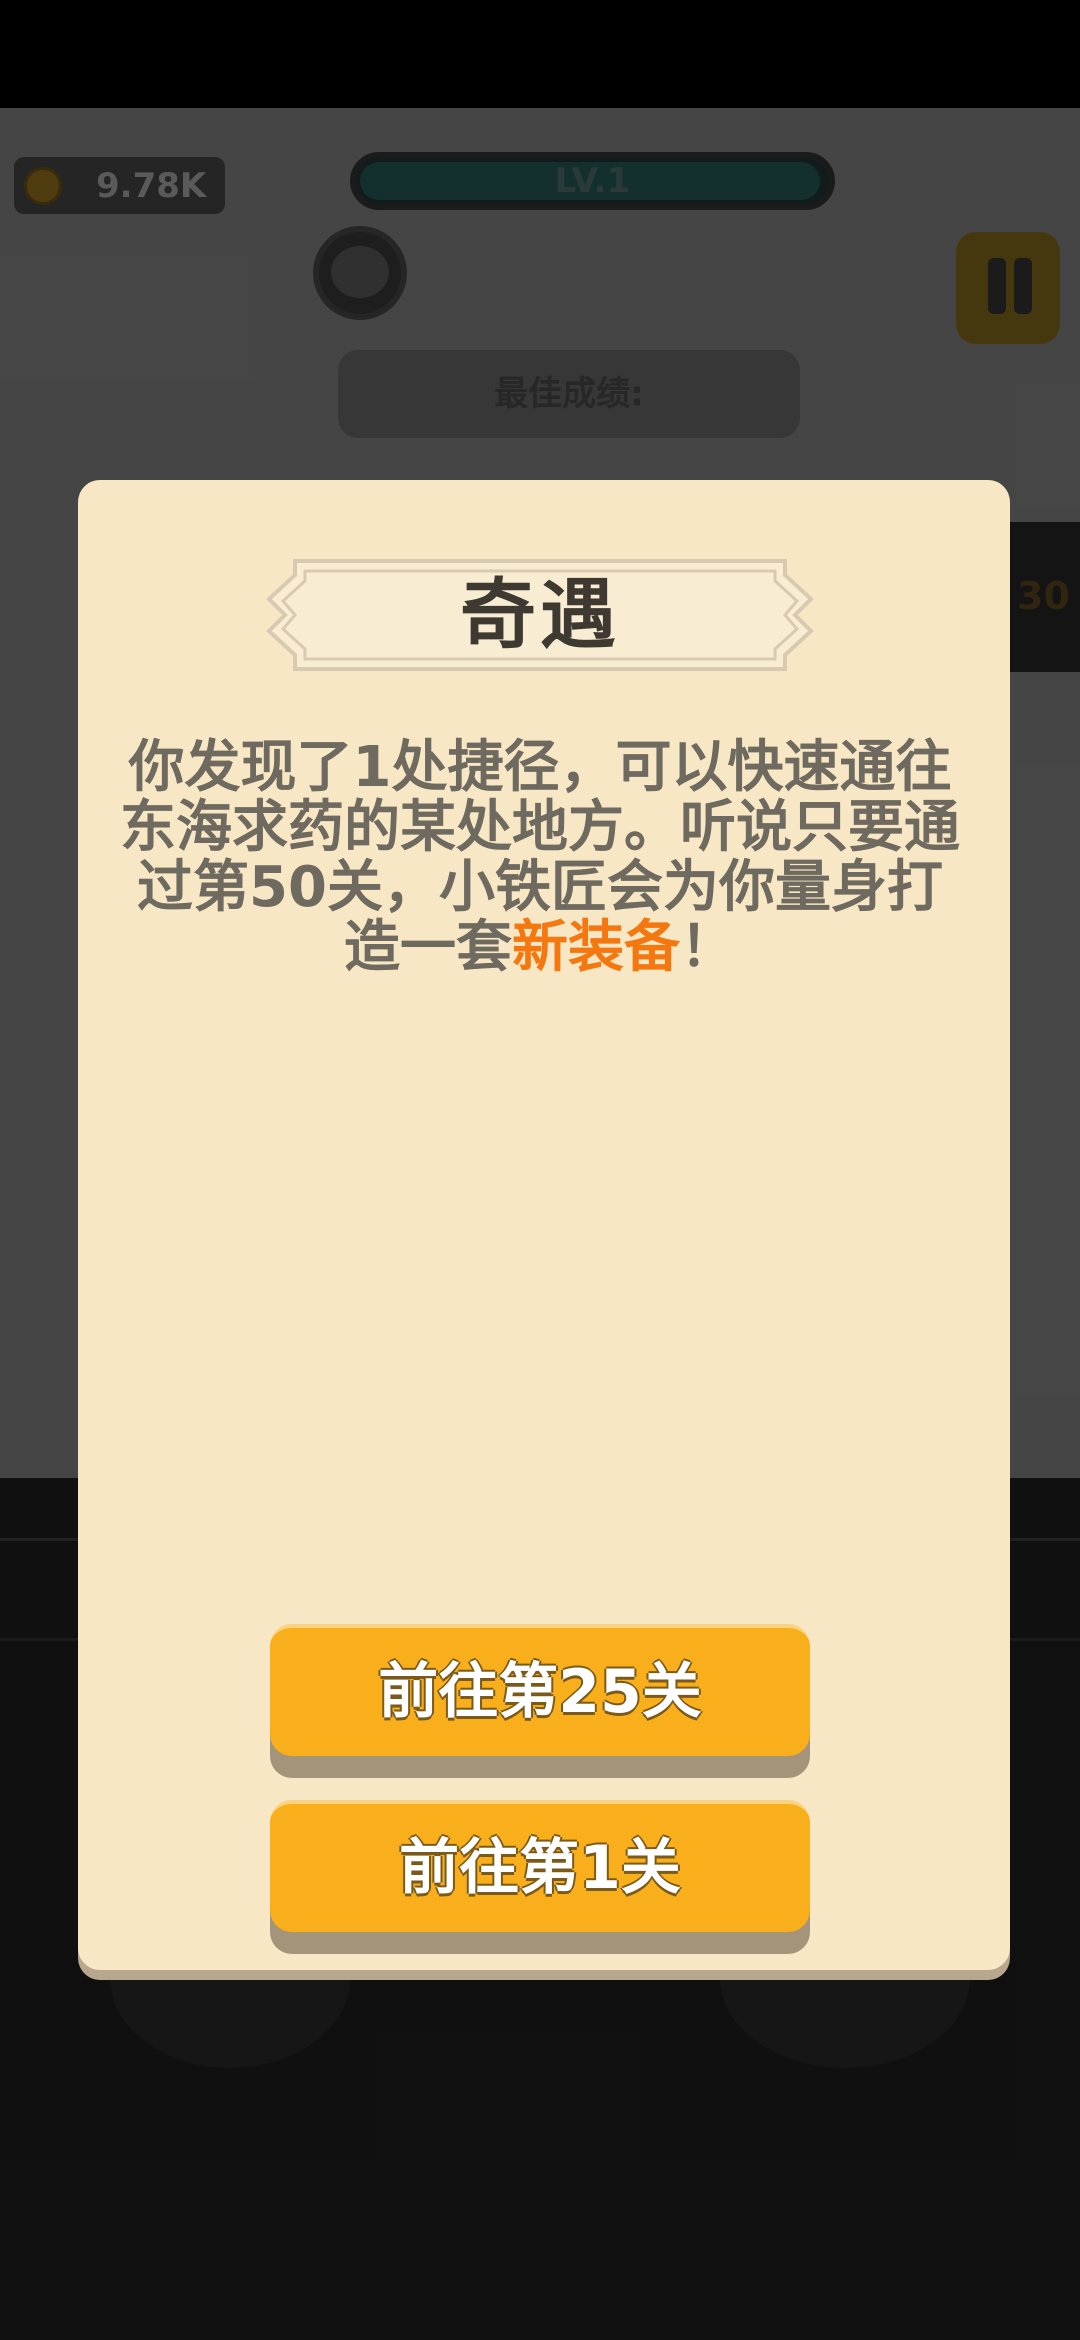  Describe the element at coordinates (596, 947) in the screenshot. I see `message-highlight: 新装备` at that location.